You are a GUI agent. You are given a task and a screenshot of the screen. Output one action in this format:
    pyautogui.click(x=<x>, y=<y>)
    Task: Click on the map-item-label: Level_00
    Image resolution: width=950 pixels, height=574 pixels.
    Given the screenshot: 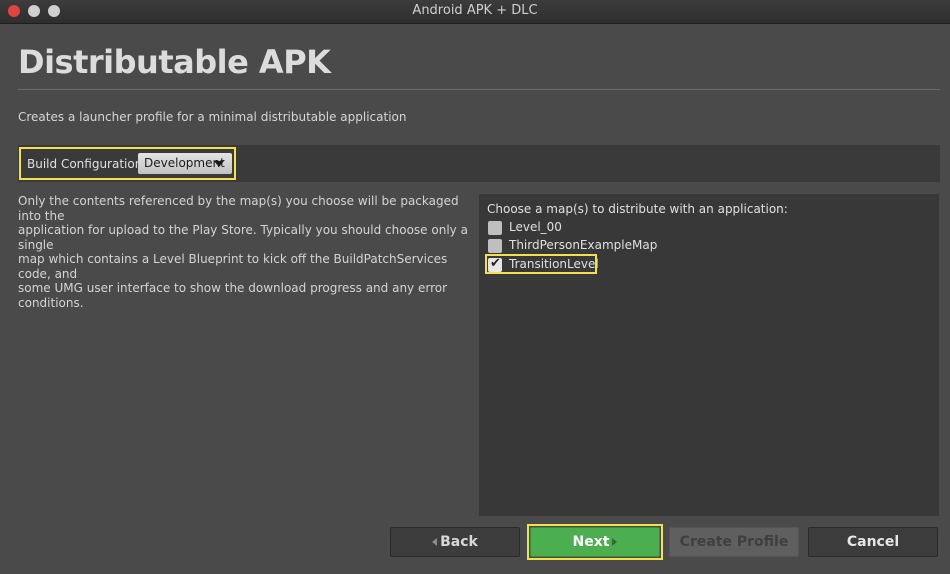 What is the action you would take?
    pyautogui.click(x=535, y=227)
    